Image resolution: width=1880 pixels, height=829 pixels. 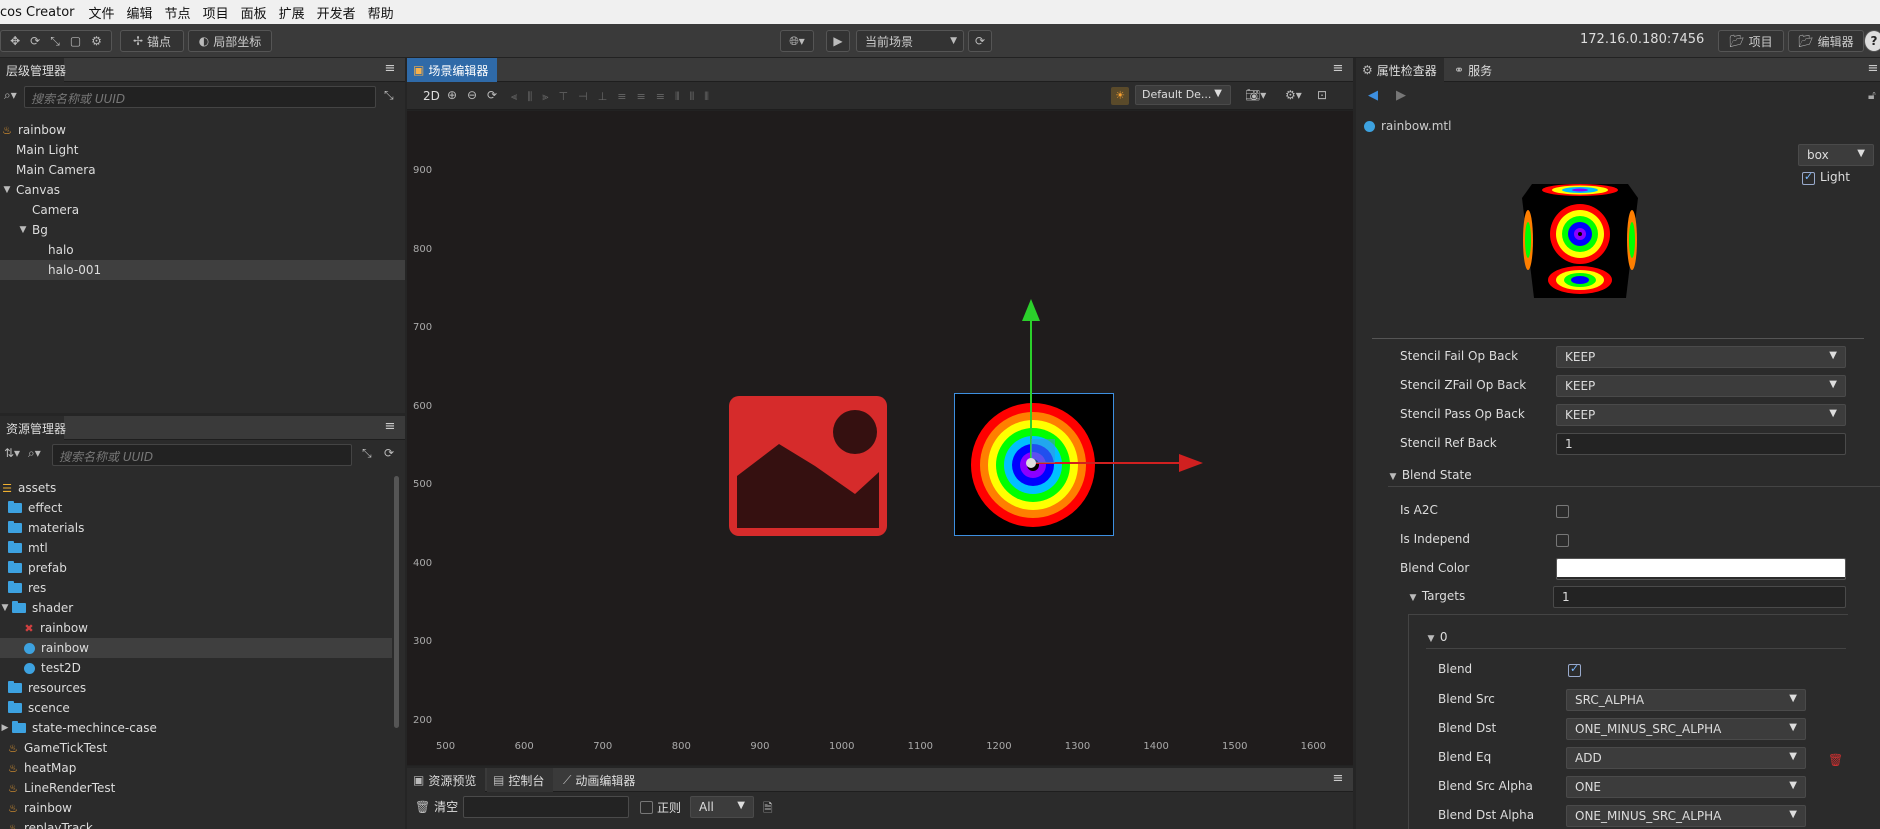 I want to click on align-right-icon: ⫸, so click(x=545, y=96).